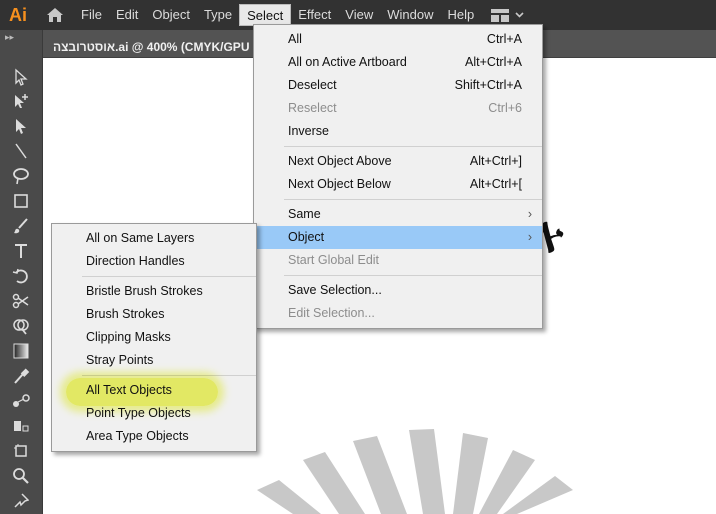 Image resolution: width=716 pixels, height=514 pixels. I want to click on clipping-masks-item: Clipping Masks, so click(154, 337).